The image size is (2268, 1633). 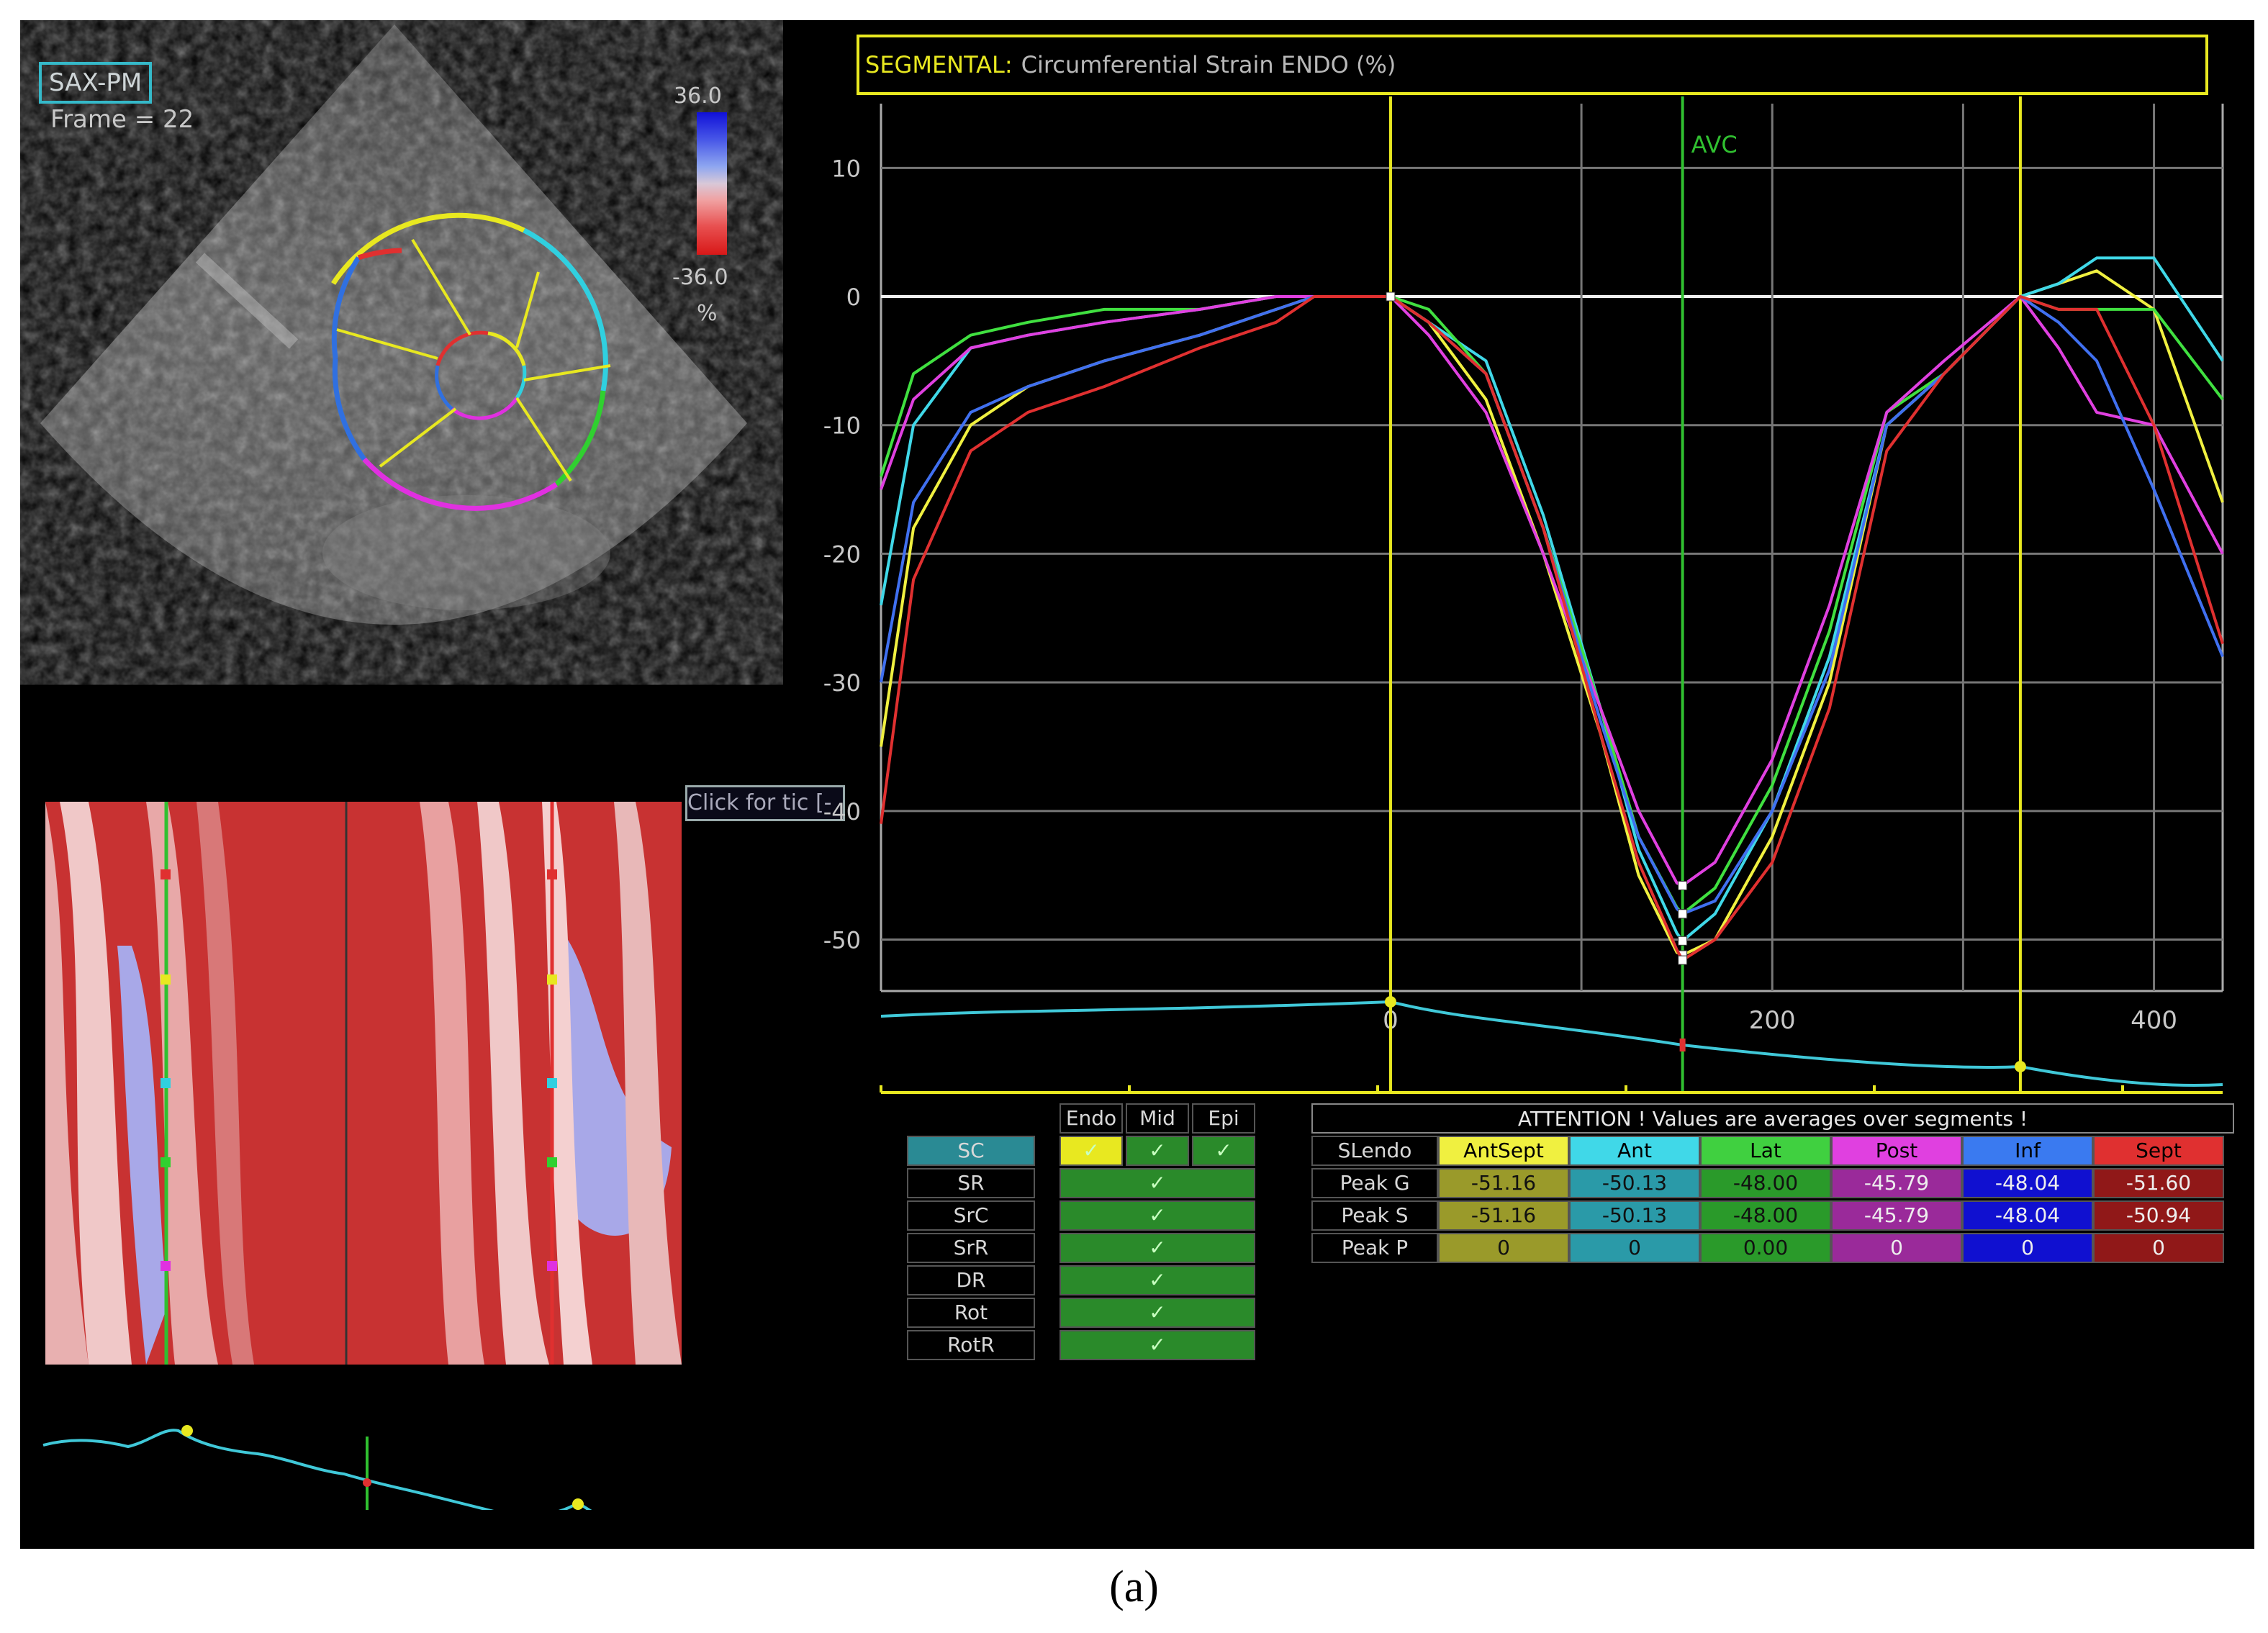 I want to click on y-tick-label: -30, so click(x=842, y=683).